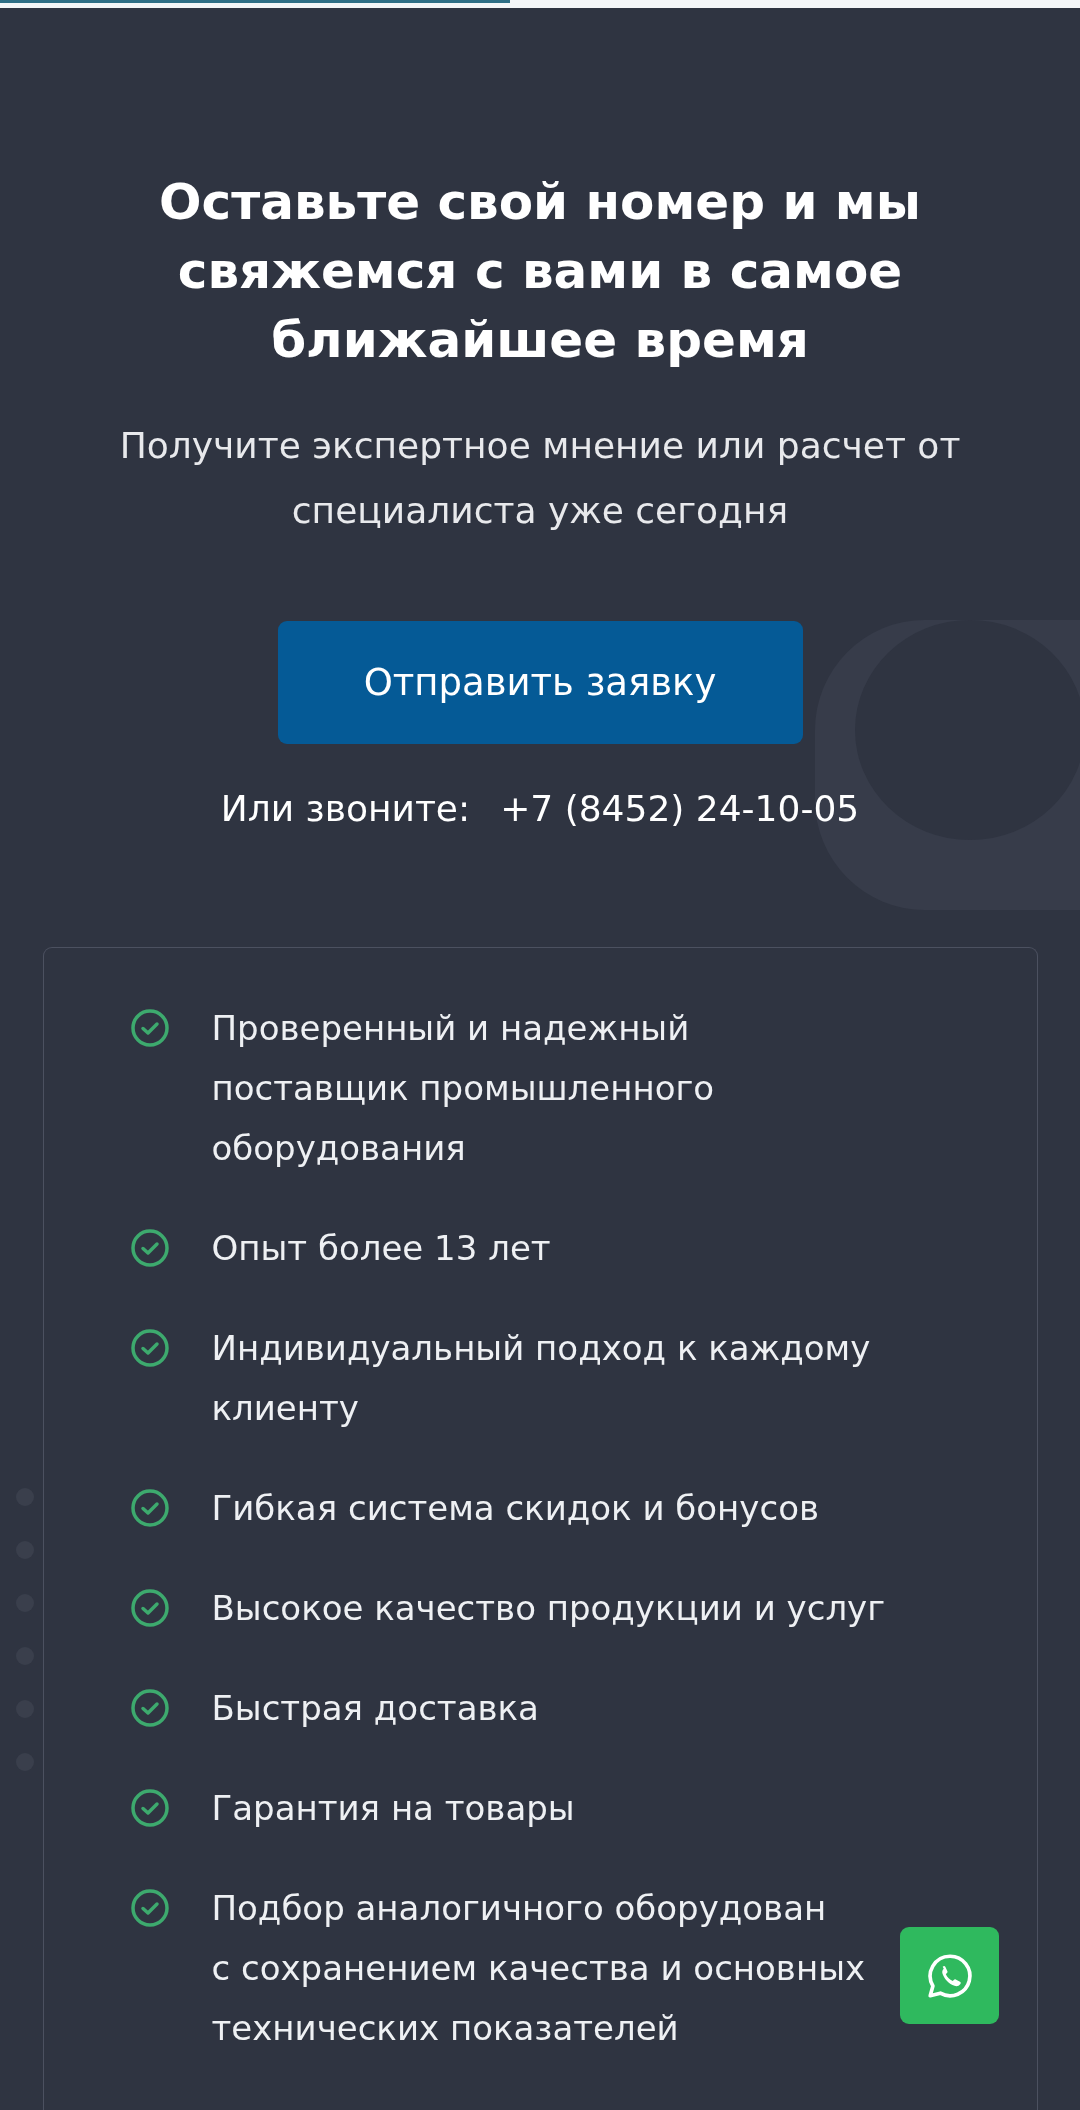 This screenshot has width=1080, height=2110. I want to click on benefit-text: Гибкая система скидок и бонусов, so click(515, 1508).